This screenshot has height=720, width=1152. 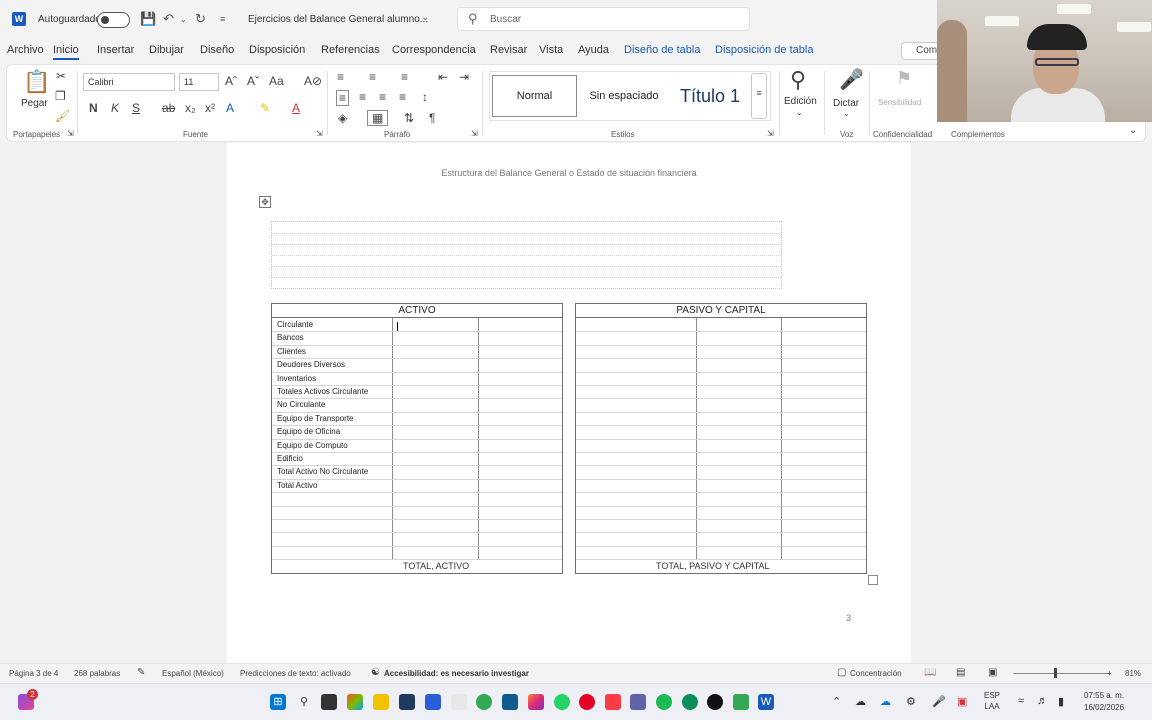 What do you see at coordinates (536, 702) in the screenshot?
I see `instagram-icon` at bounding box center [536, 702].